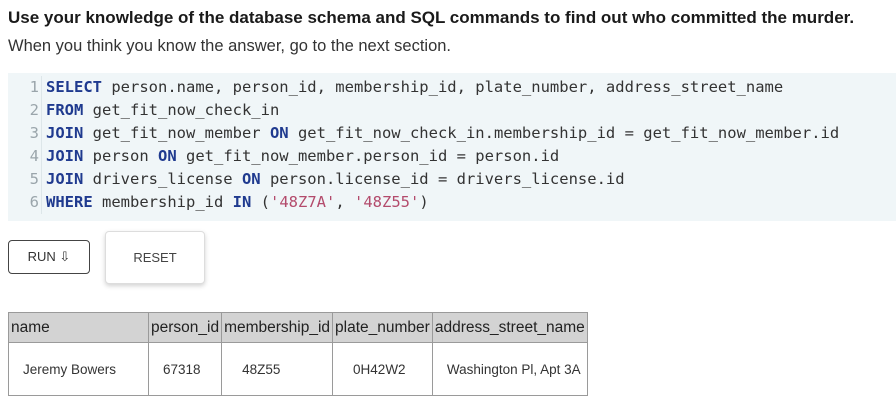  What do you see at coordinates (442, 179) in the screenshot?
I see `sql-text: person.license_id = drivers_license.id` at bounding box center [442, 179].